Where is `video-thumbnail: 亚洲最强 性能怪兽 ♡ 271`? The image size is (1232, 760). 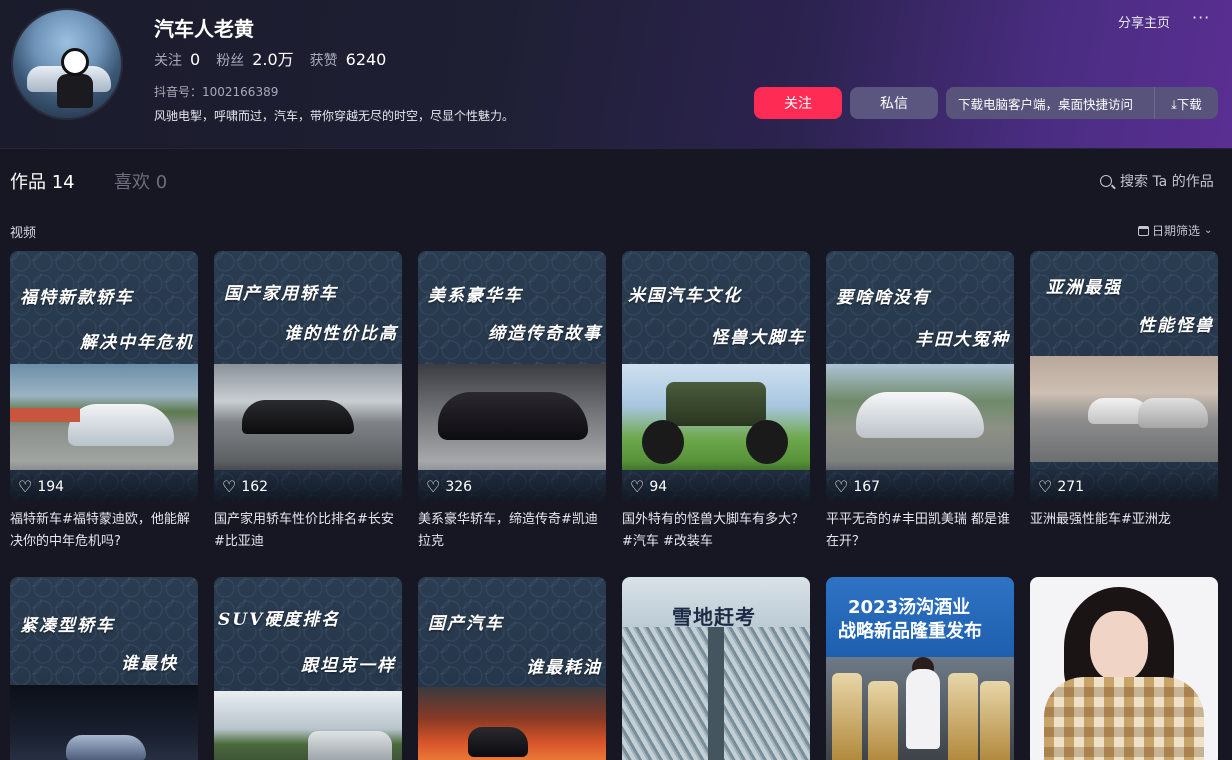
video-thumbnail: 亚洲最强 性能怪兽 ♡ 271 is located at coordinates (1124, 376).